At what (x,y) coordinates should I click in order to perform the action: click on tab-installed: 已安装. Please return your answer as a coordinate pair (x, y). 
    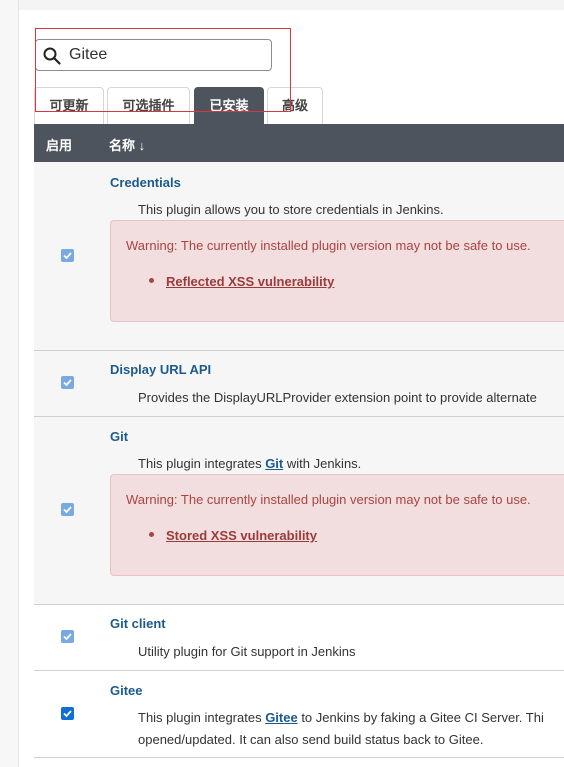
    Looking at the image, I should click on (229, 105).